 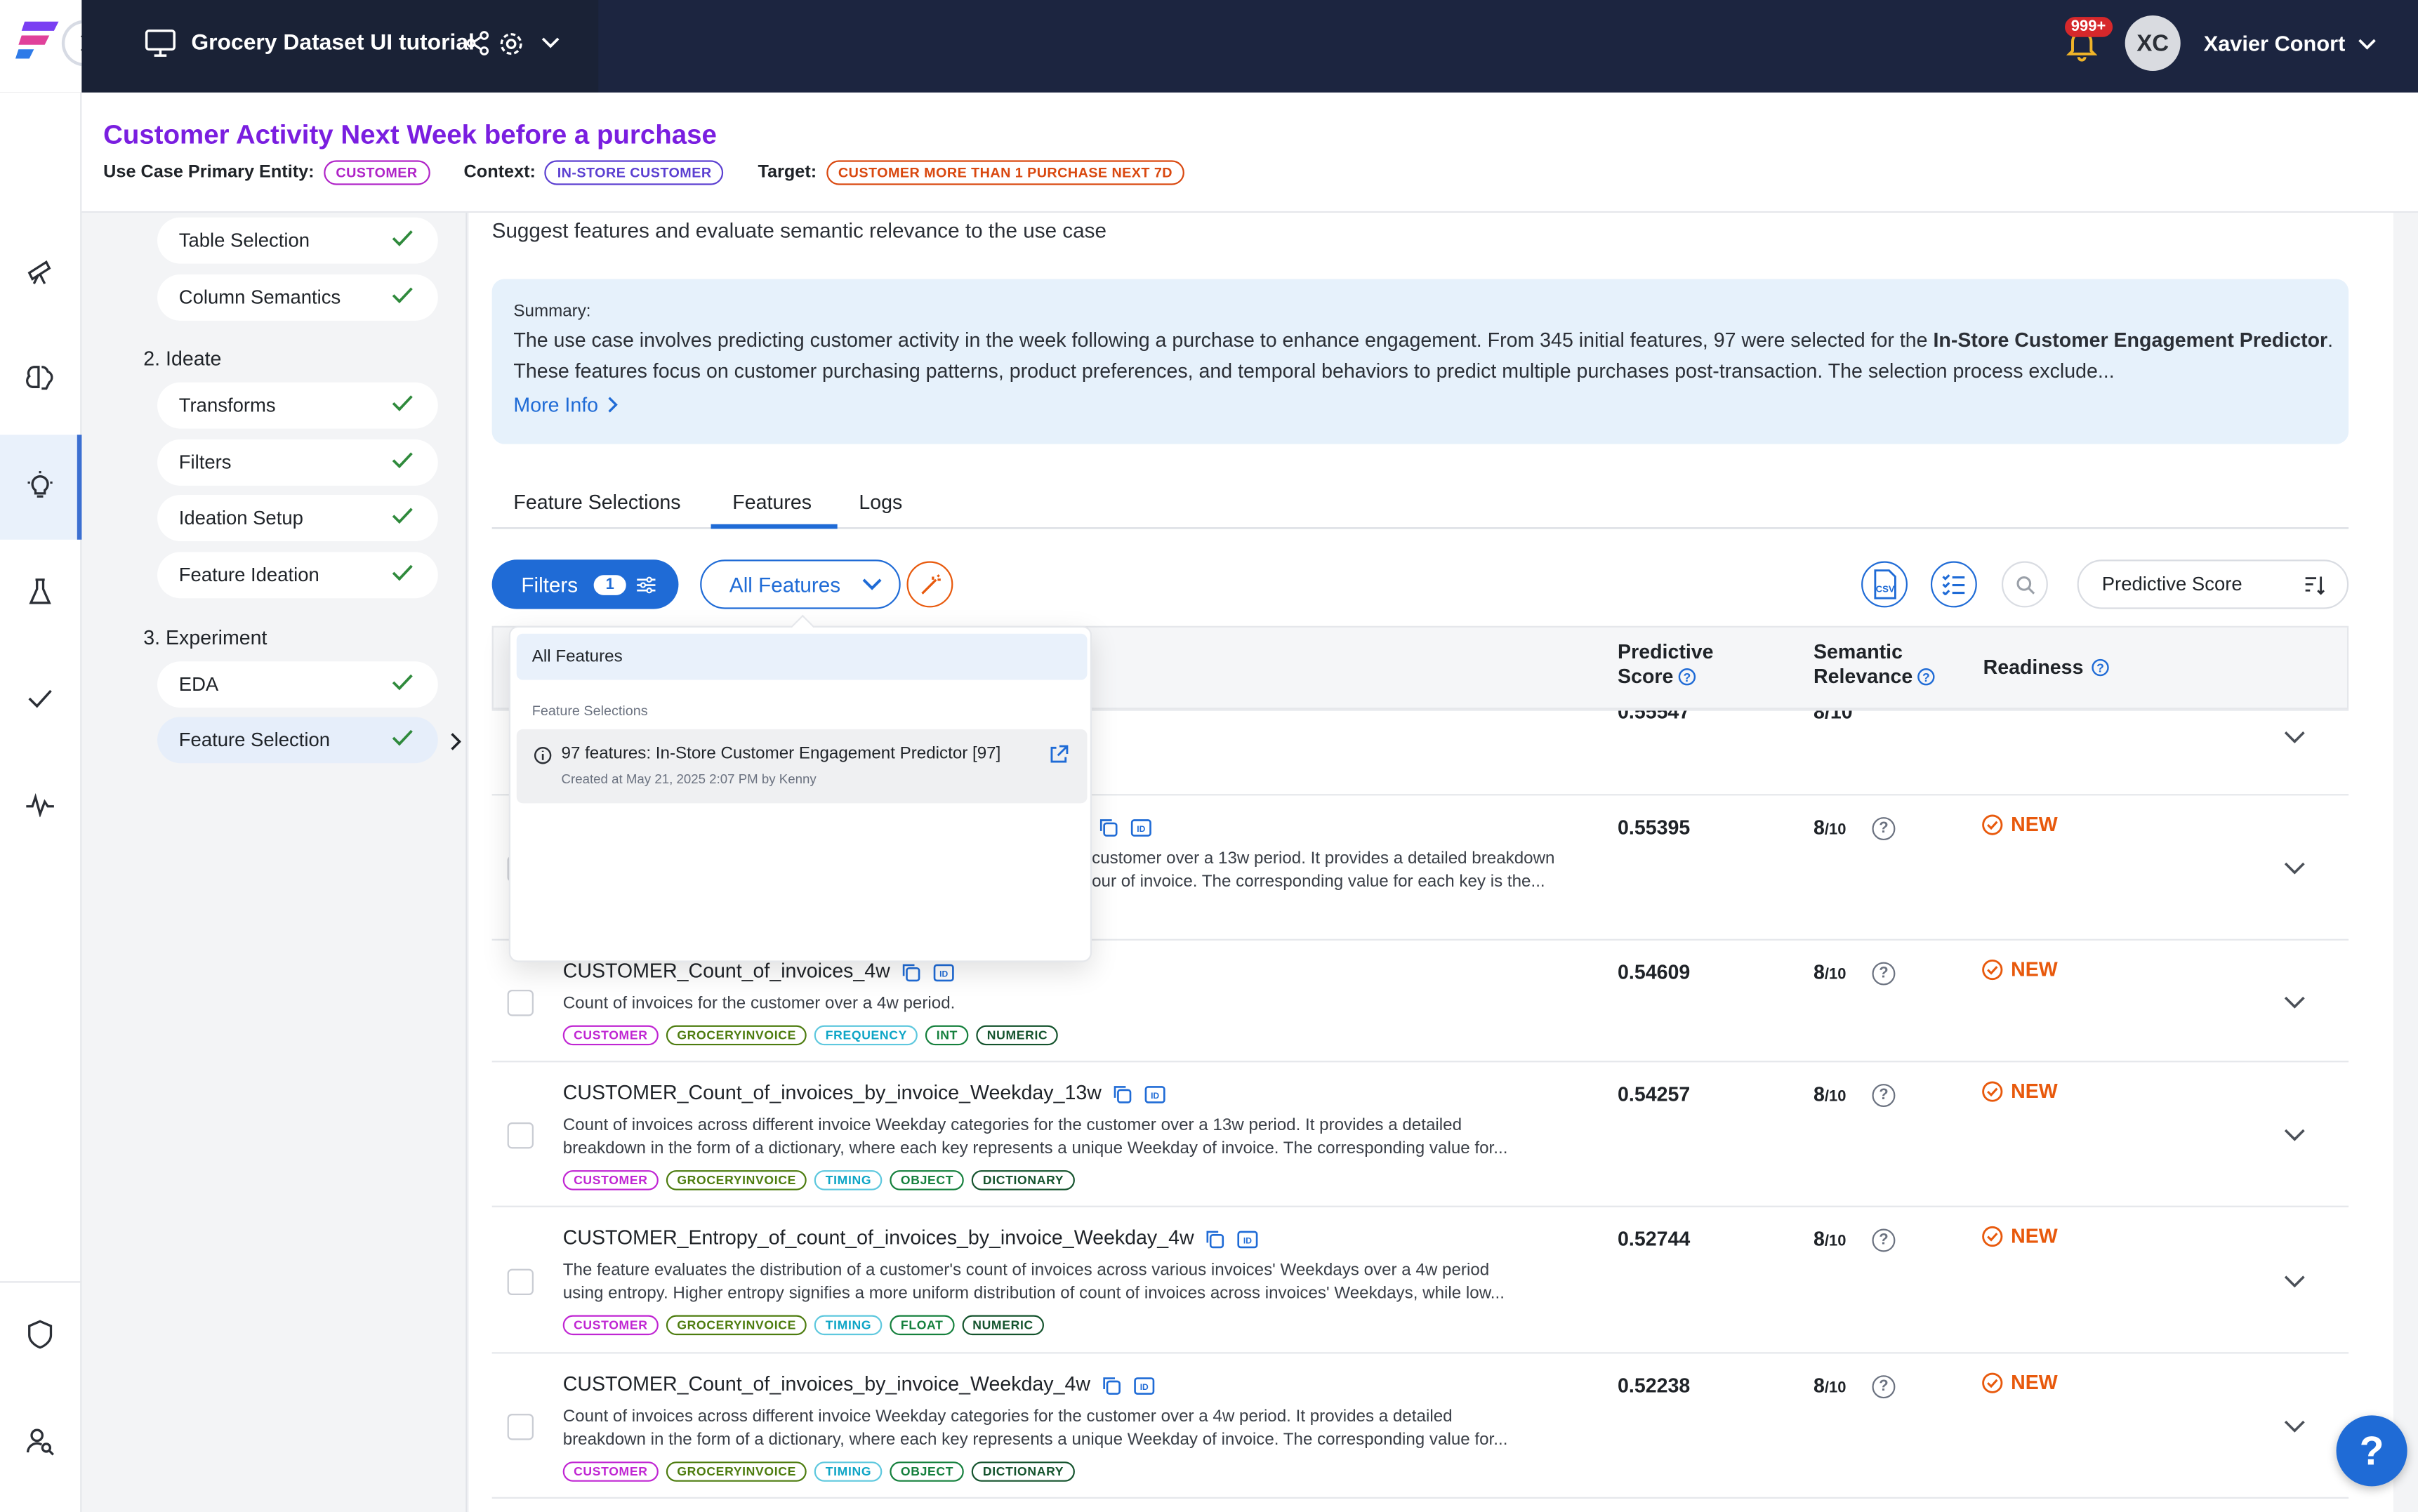 I want to click on search-icon, so click(x=2025, y=584).